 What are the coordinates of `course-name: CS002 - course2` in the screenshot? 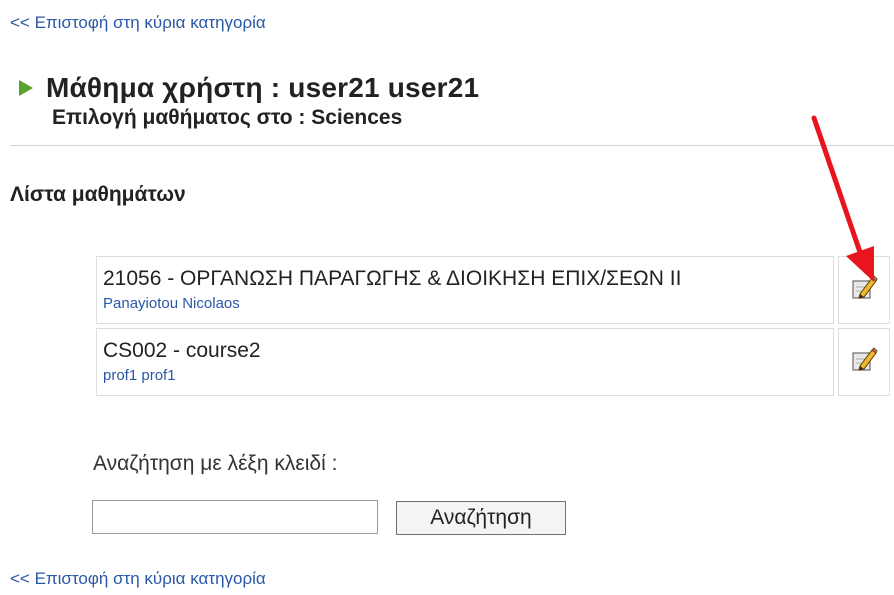 It's located at (182, 350).